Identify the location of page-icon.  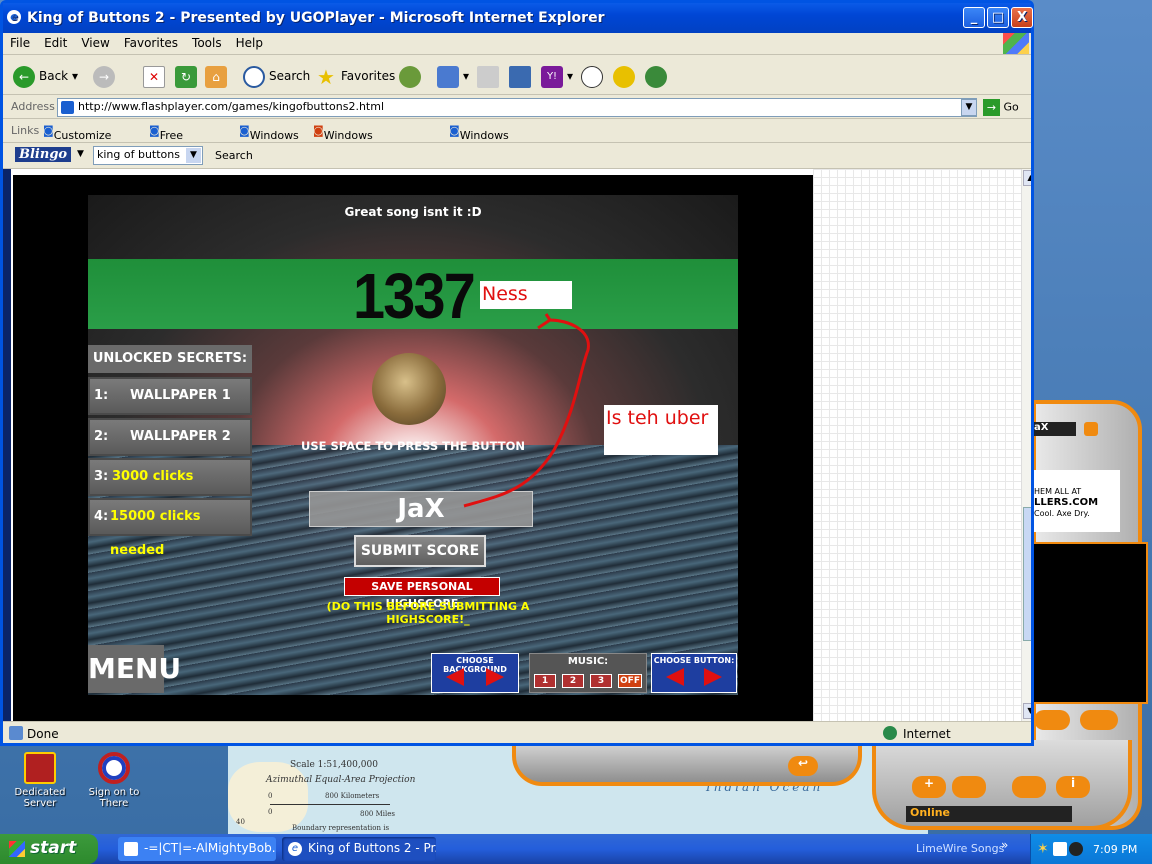
(67, 107).